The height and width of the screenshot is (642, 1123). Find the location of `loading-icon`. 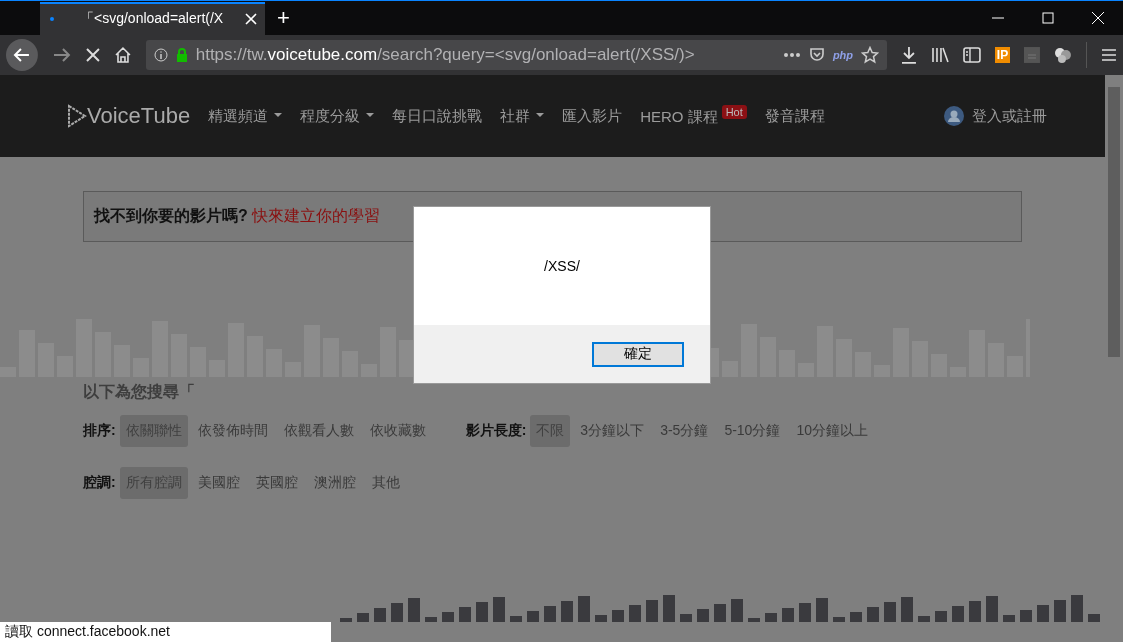

loading-icon is located at coordinates (52, 19).